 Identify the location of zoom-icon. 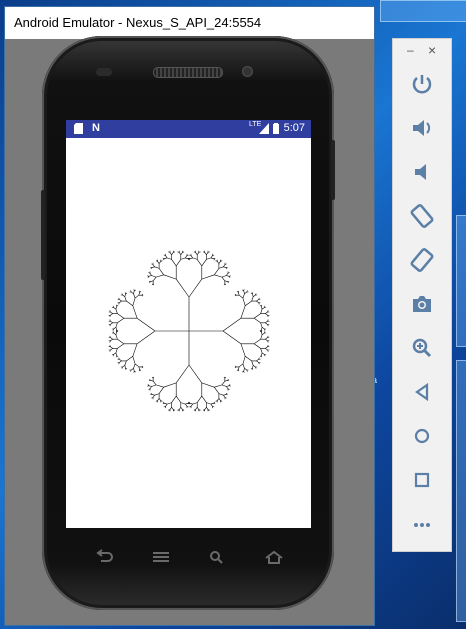
(422, 348).